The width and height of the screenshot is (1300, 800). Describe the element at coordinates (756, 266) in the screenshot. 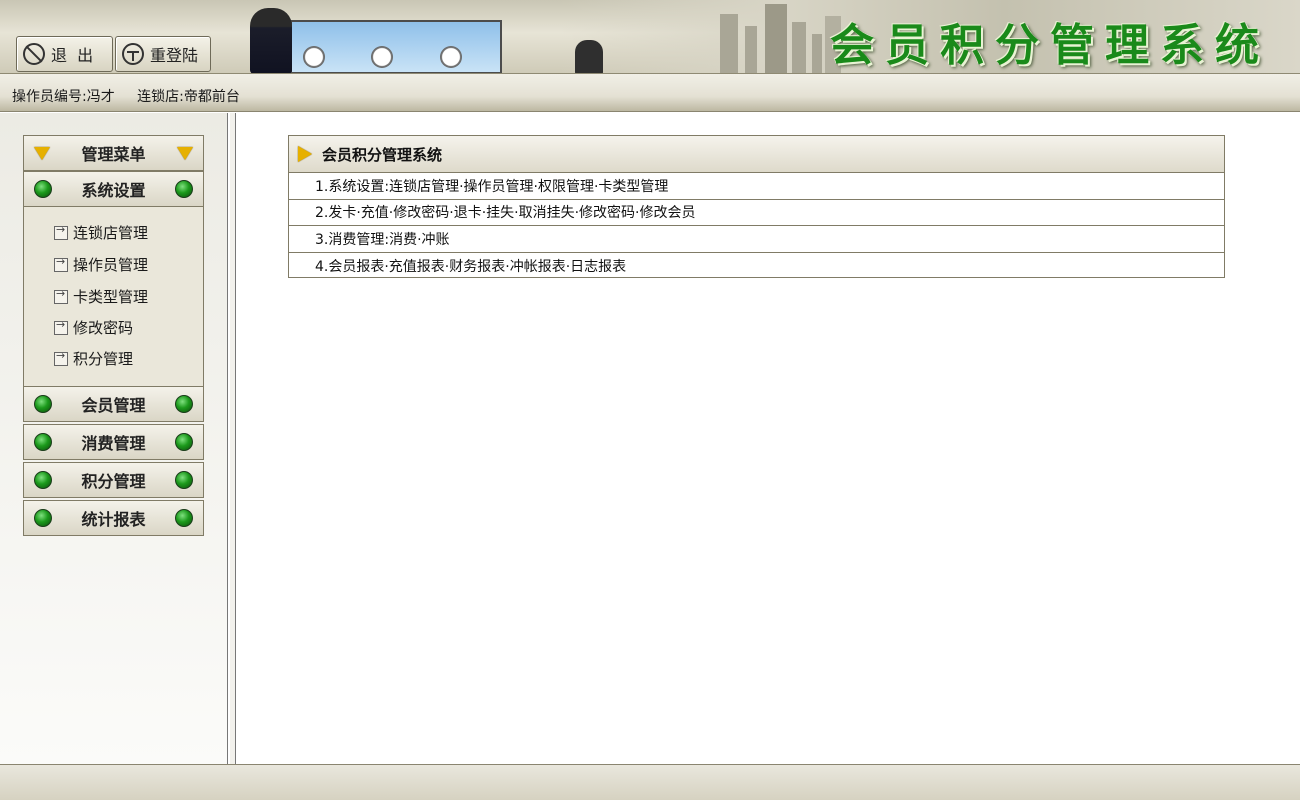

I see `overview-row: 4.会员报表·充值报表·财务报表·冲帐报表·日志报表` at that location.